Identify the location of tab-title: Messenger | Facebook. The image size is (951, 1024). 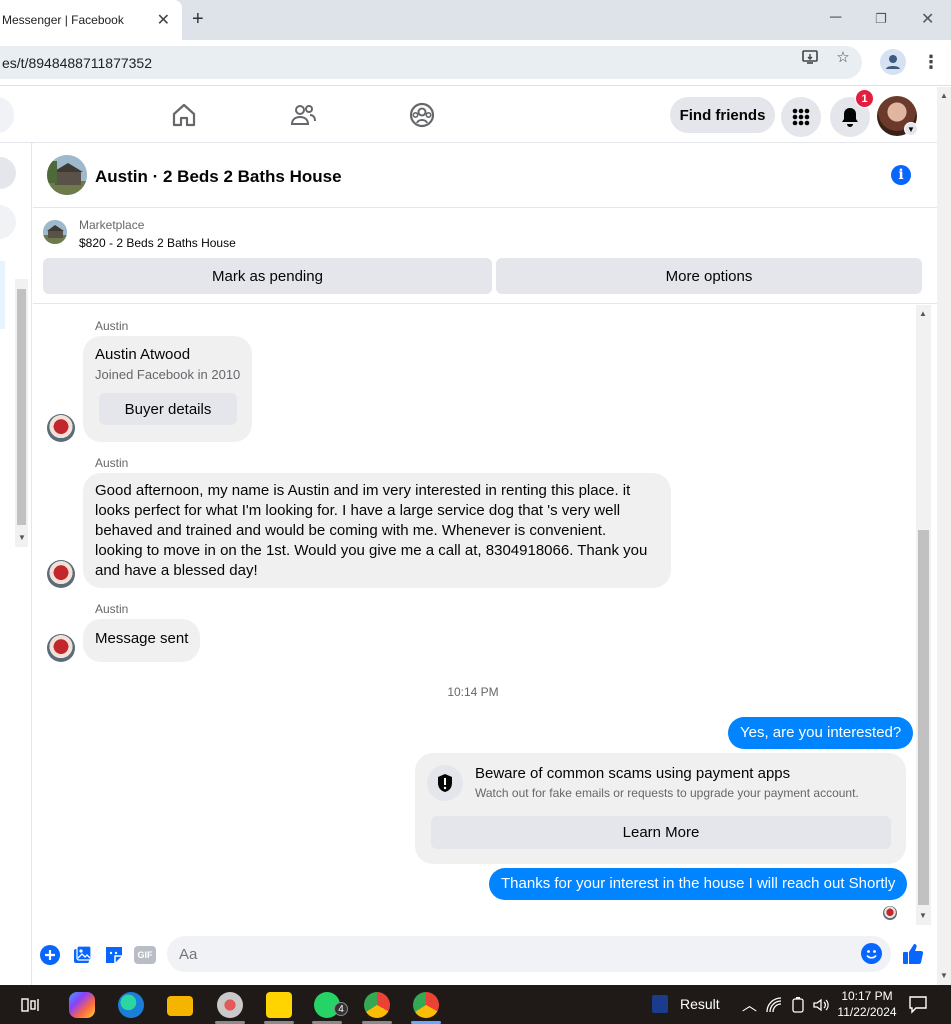
(63, 20).